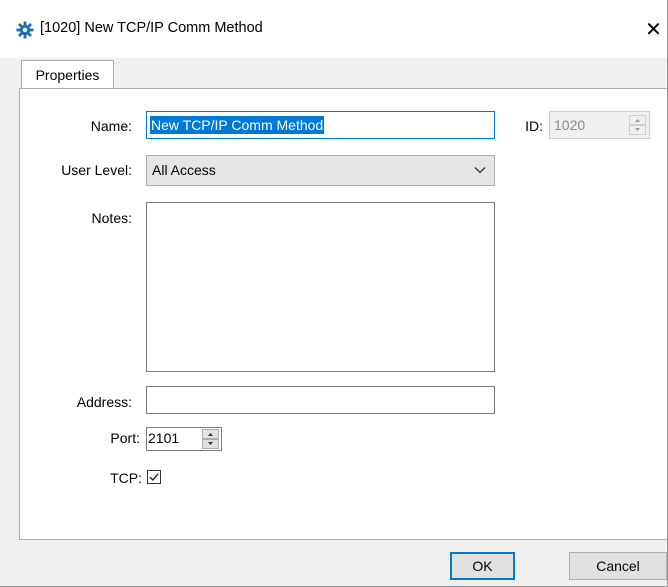 The width and height of the screenshot is (668, 587). Describe the element at coordinates (104, 402) in the screenshot. I see `address-label: Address:` at that location.